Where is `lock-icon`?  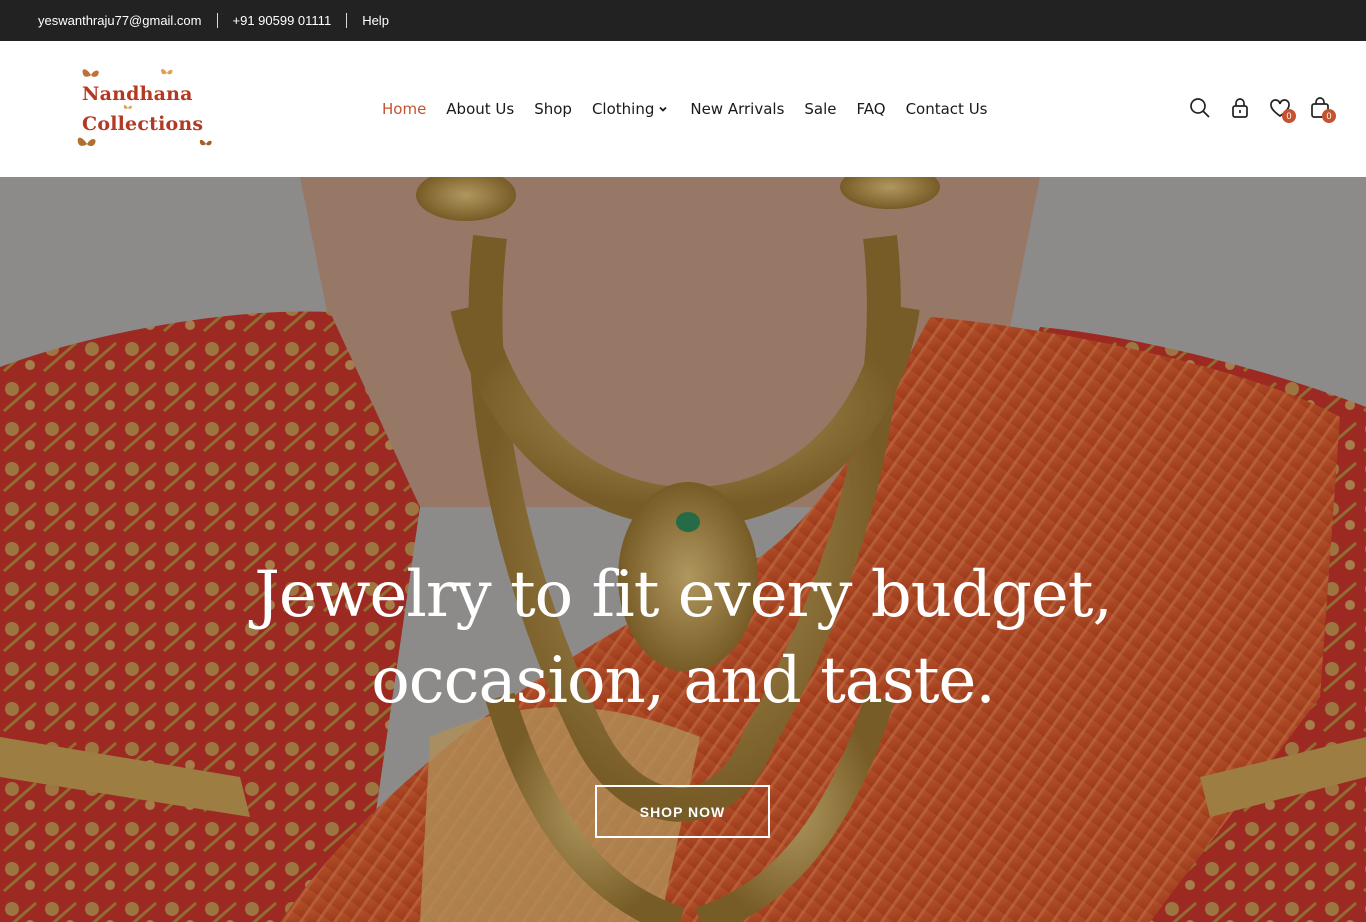
lock-icon is located at coordinates (1240, 108).